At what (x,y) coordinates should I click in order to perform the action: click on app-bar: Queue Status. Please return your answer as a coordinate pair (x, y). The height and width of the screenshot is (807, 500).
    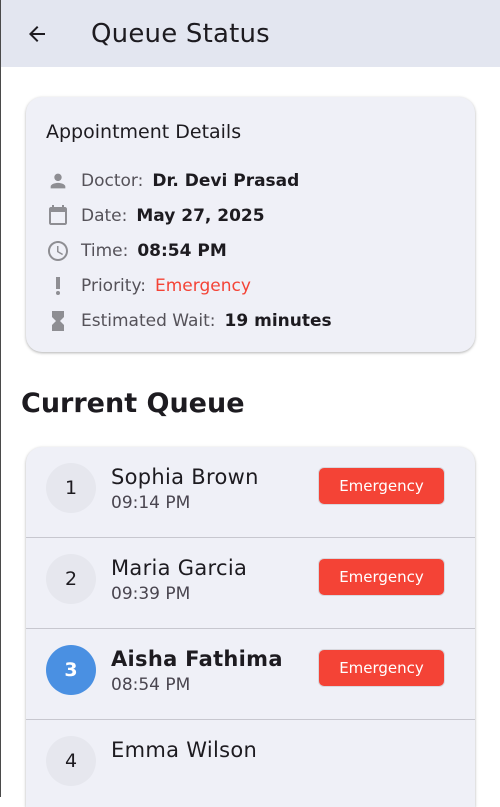
    Looking at the image, I should click on (250, 33).